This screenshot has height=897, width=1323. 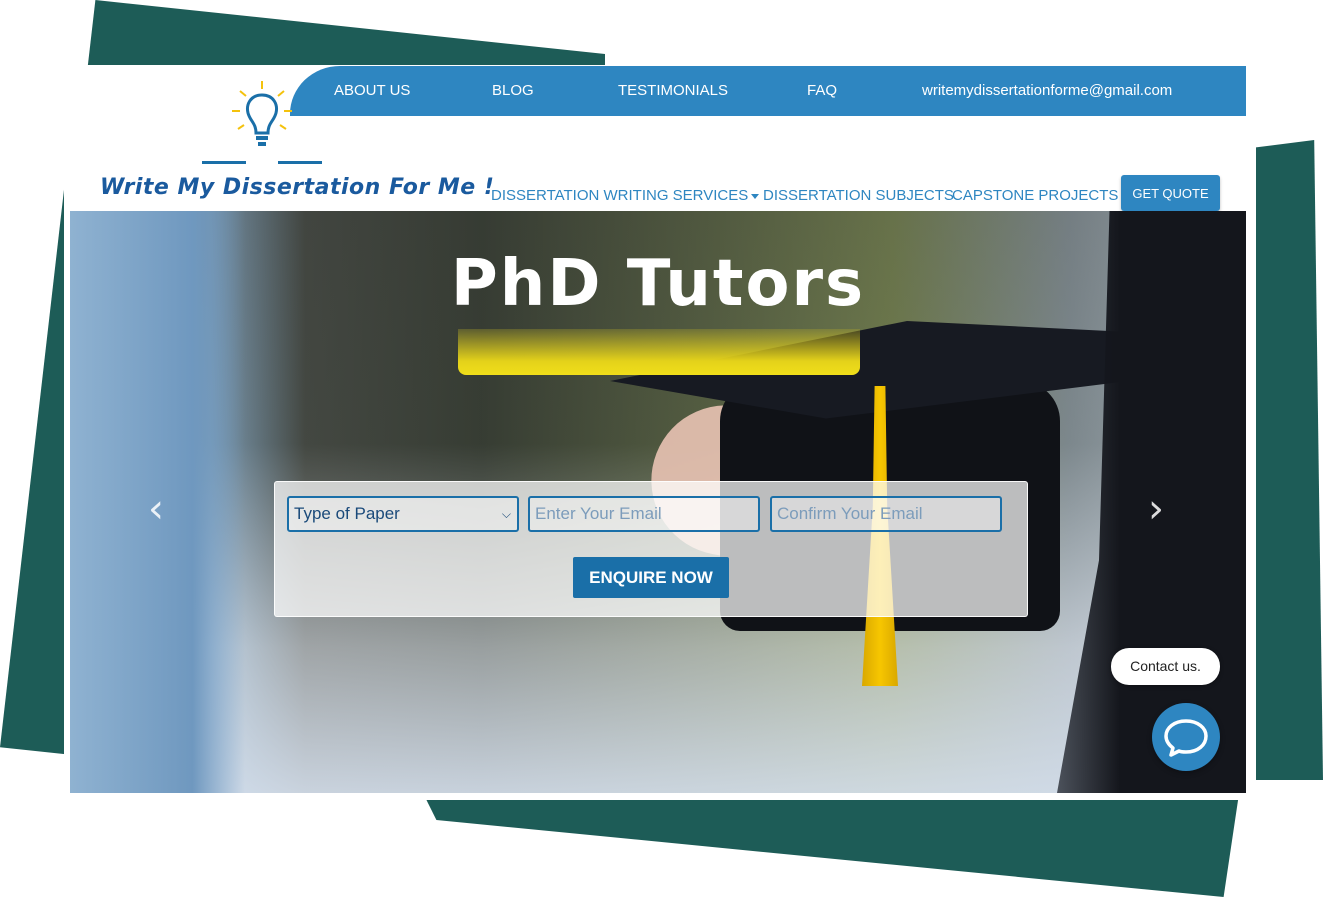 I want to click on nav-testimonials: TESTIMONIALS, so click(x=673, y=90).